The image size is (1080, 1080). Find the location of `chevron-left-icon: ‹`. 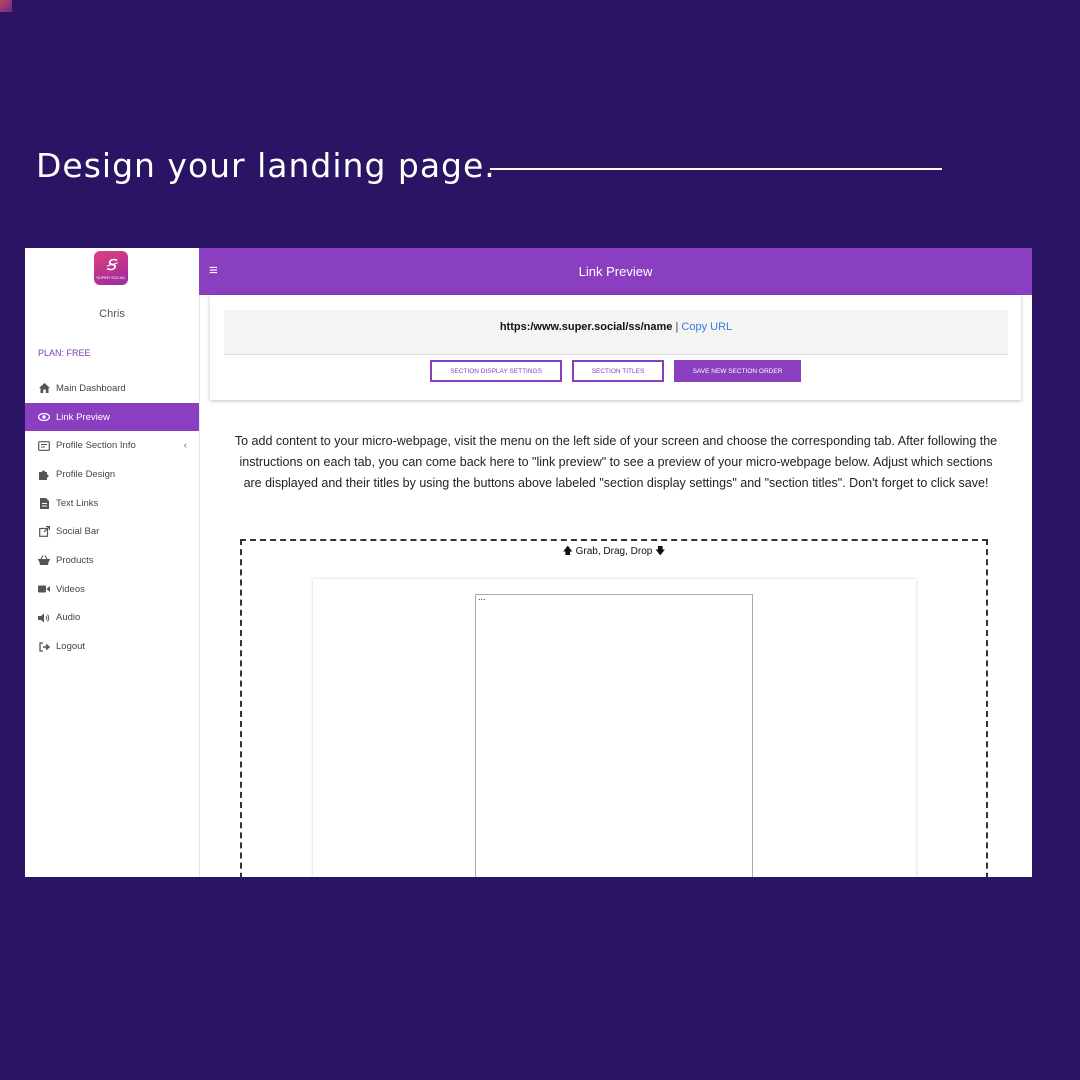

chevron-left-icon: ‹ is located at coordinates (185, 445).